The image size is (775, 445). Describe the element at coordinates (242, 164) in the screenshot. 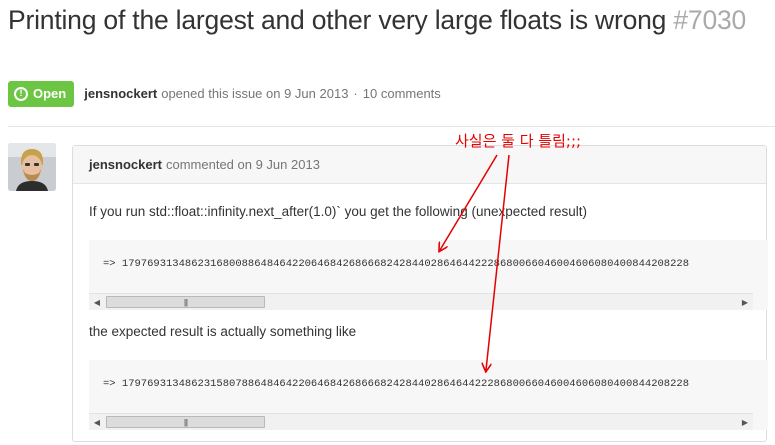

I see `comment-meta: commented on 9 Jun 2013` at that location.